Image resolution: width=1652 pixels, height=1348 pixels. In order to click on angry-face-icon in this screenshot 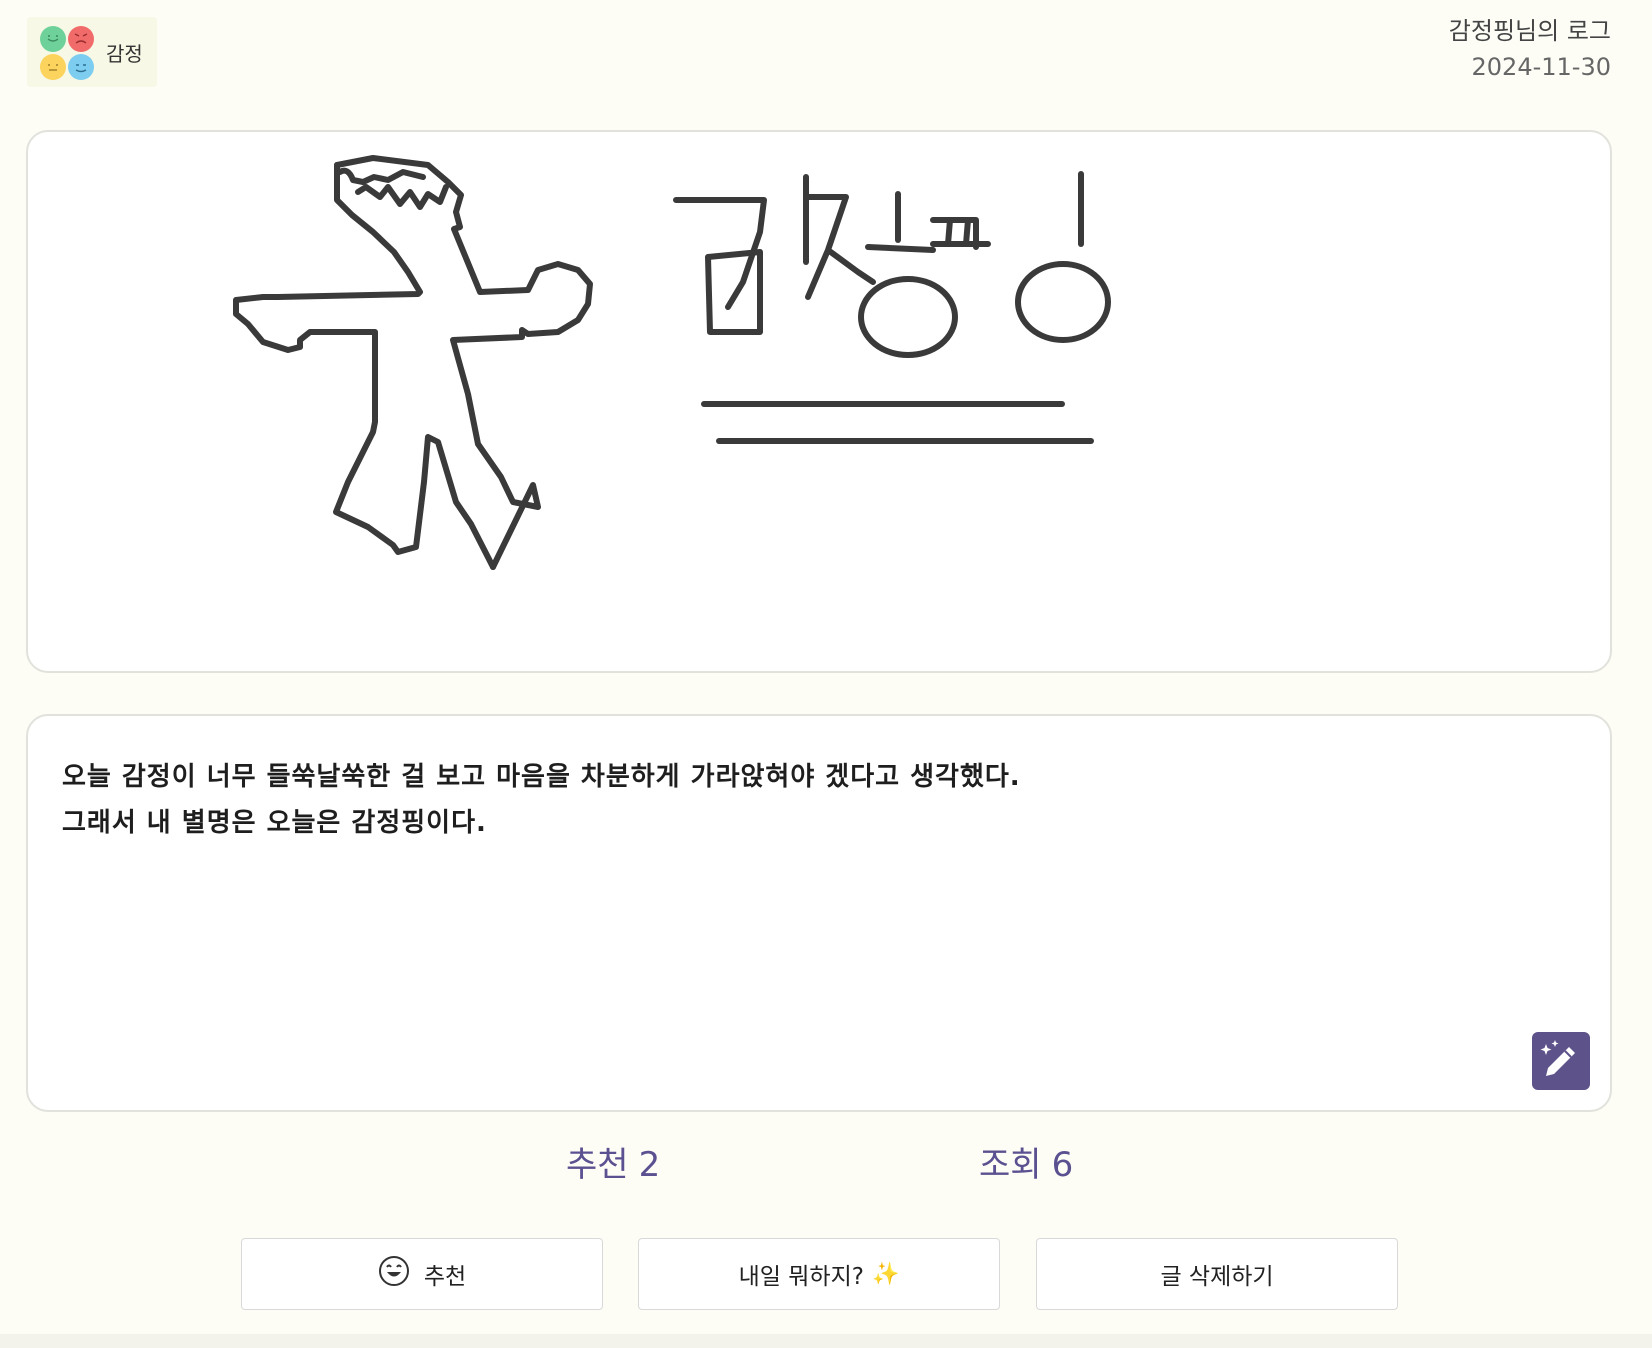, I will do `click(81, 39)`.